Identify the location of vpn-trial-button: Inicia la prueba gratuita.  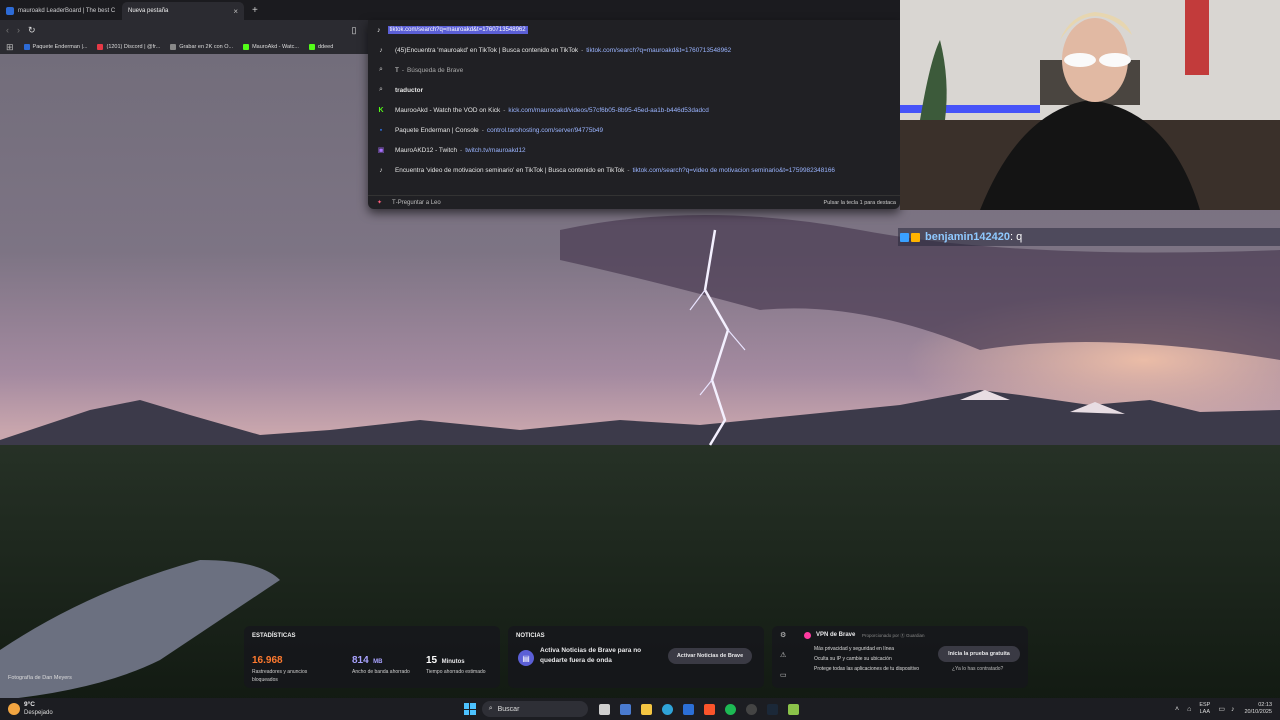
(979, 654).